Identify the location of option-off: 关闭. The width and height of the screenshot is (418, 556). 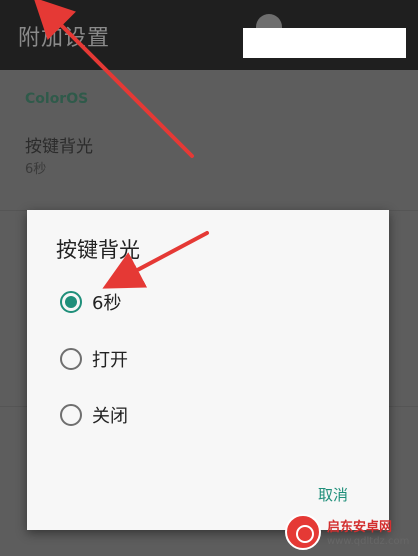
(94, 415).